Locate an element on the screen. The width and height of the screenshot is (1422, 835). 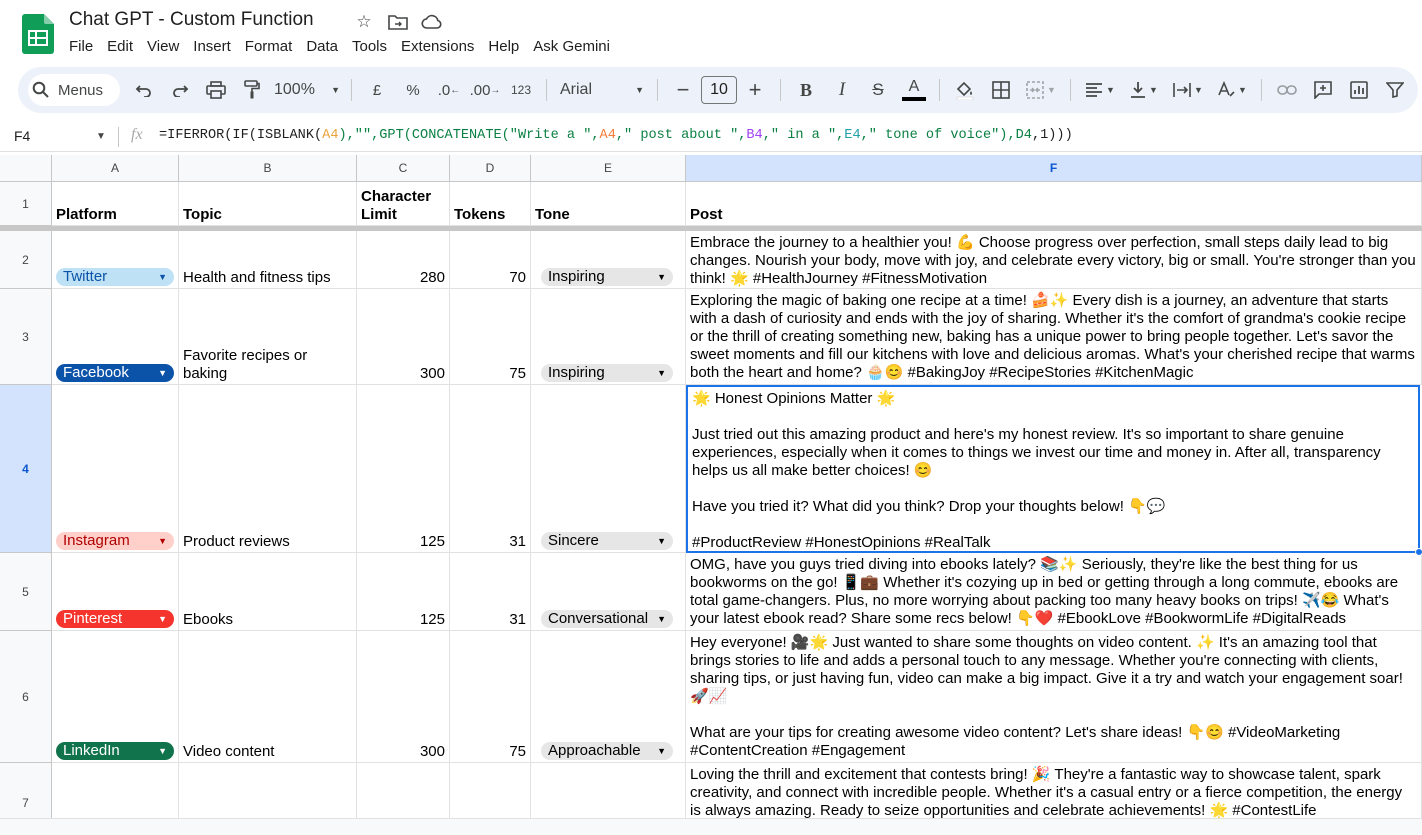
platform-cell: Twitter ▼ is located at coordinates (115, 260).